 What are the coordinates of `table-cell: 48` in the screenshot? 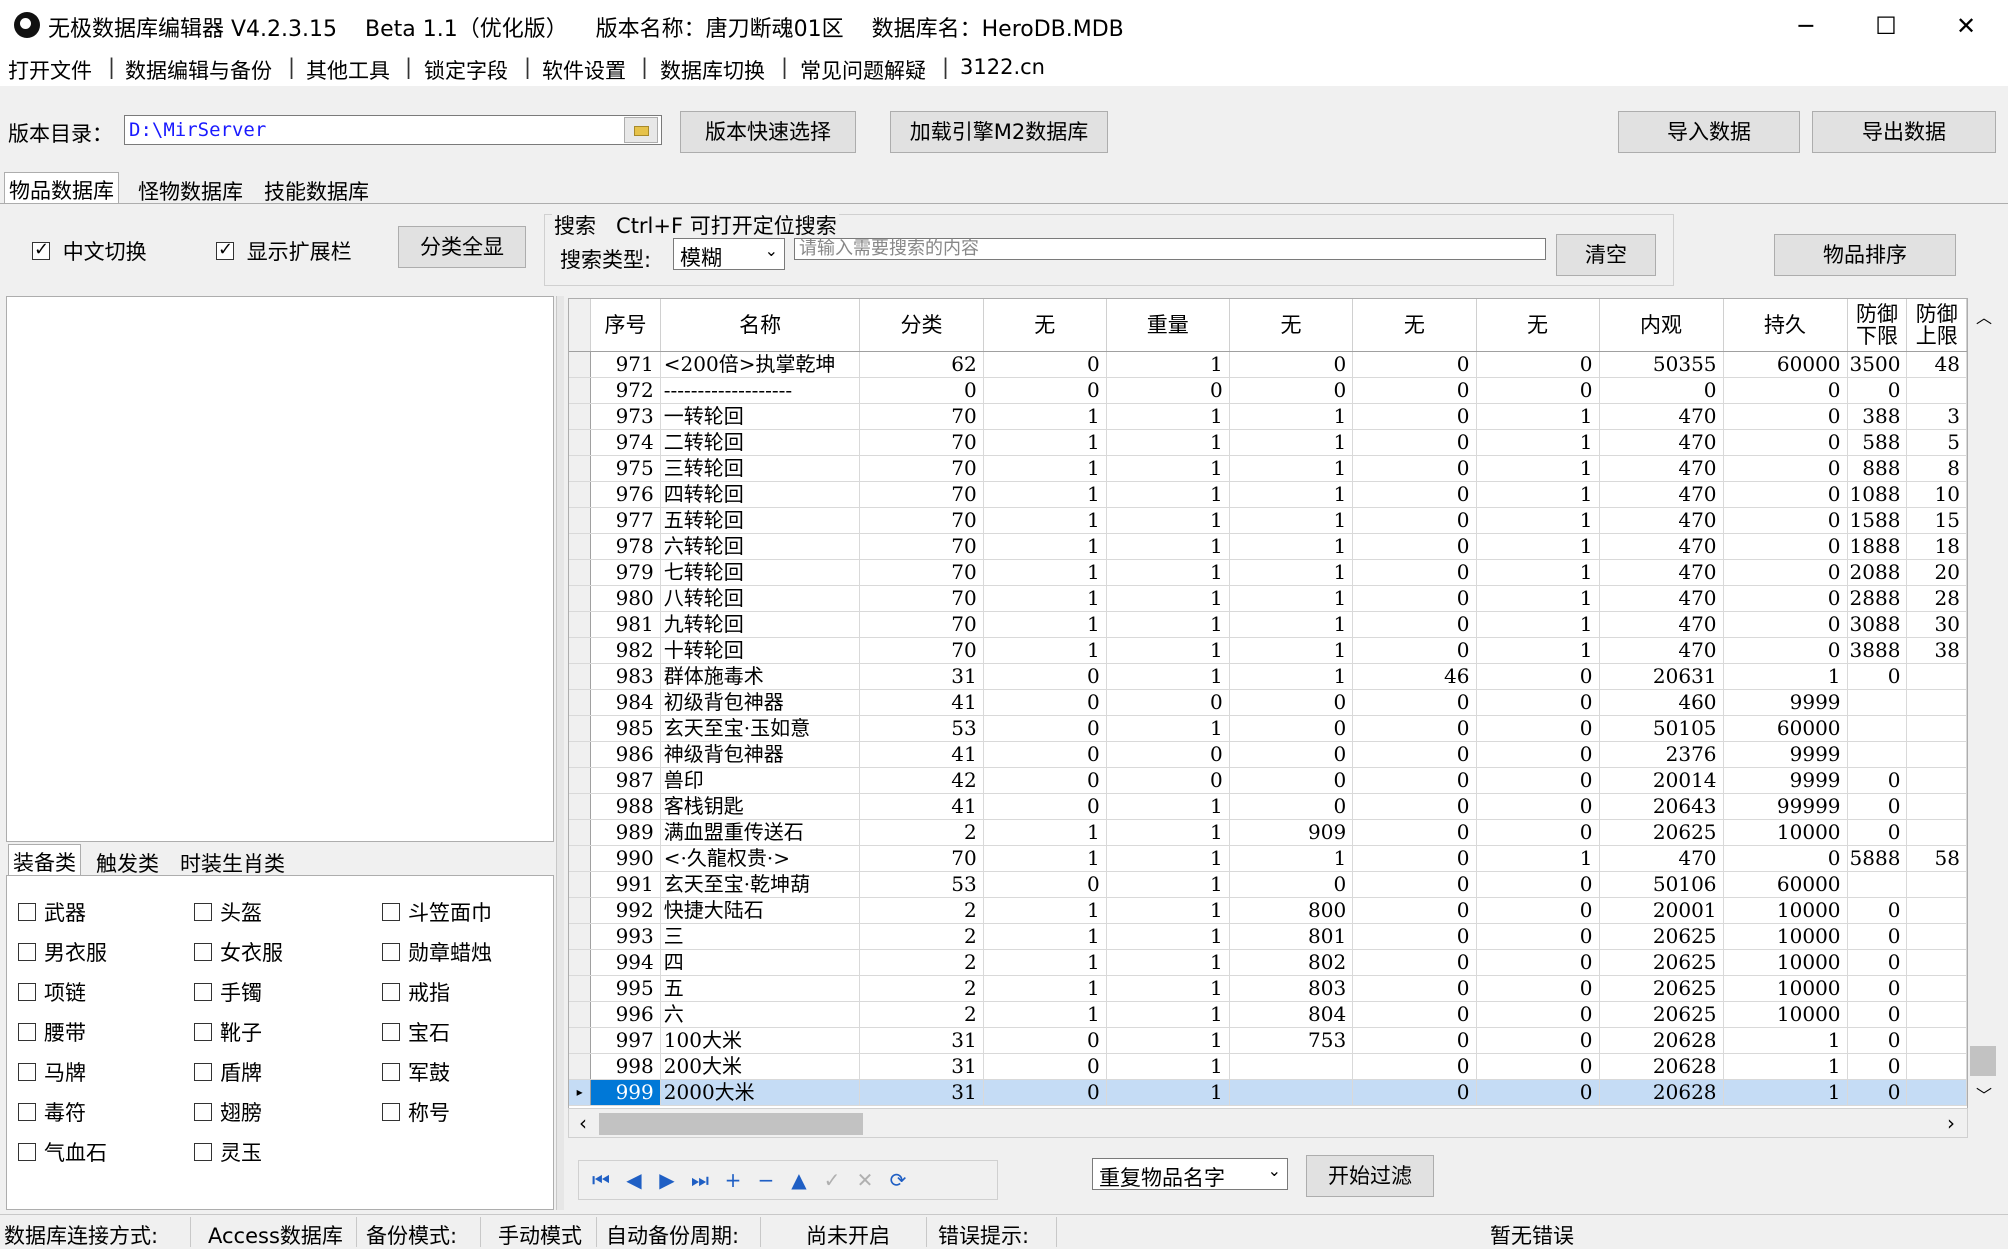 It's located at (1936, 364).